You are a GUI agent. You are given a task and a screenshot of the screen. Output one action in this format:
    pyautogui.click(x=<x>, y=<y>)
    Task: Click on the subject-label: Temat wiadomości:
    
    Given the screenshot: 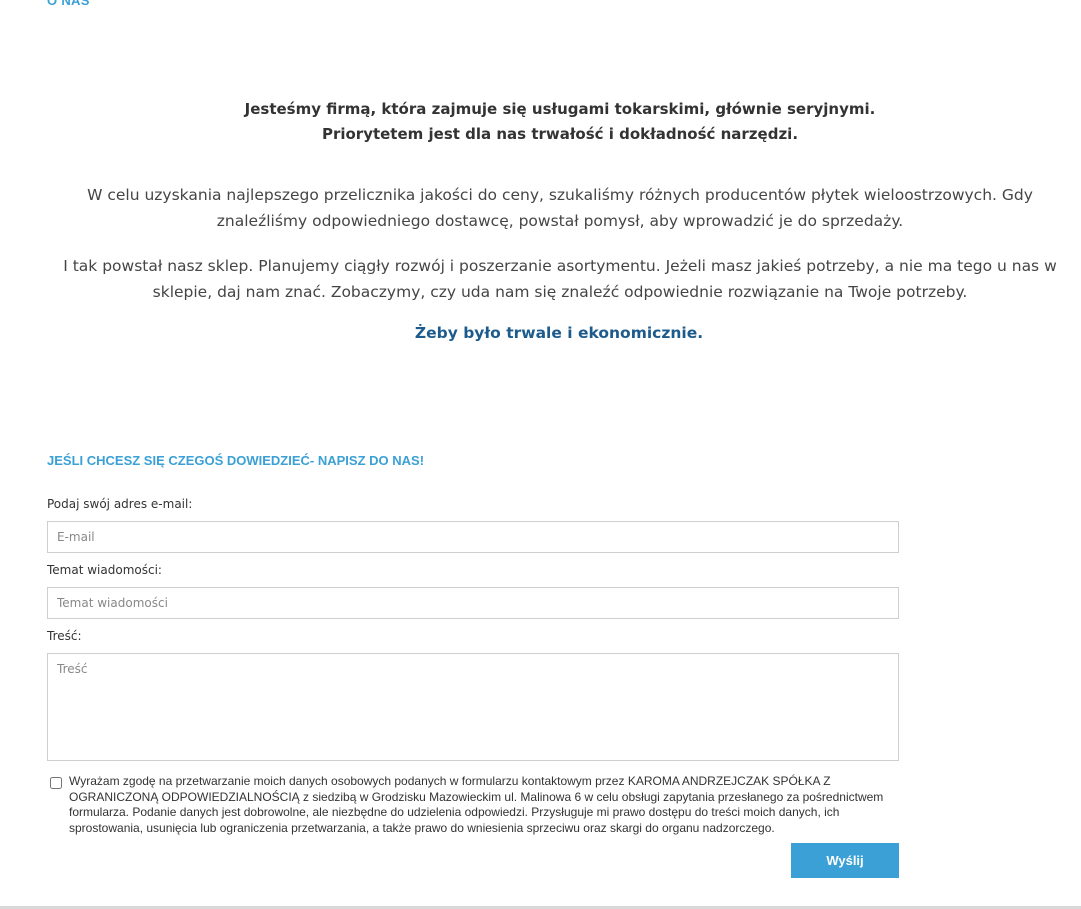 What is the action you would take?
    pyautogui.click(x=104, y=570)
    